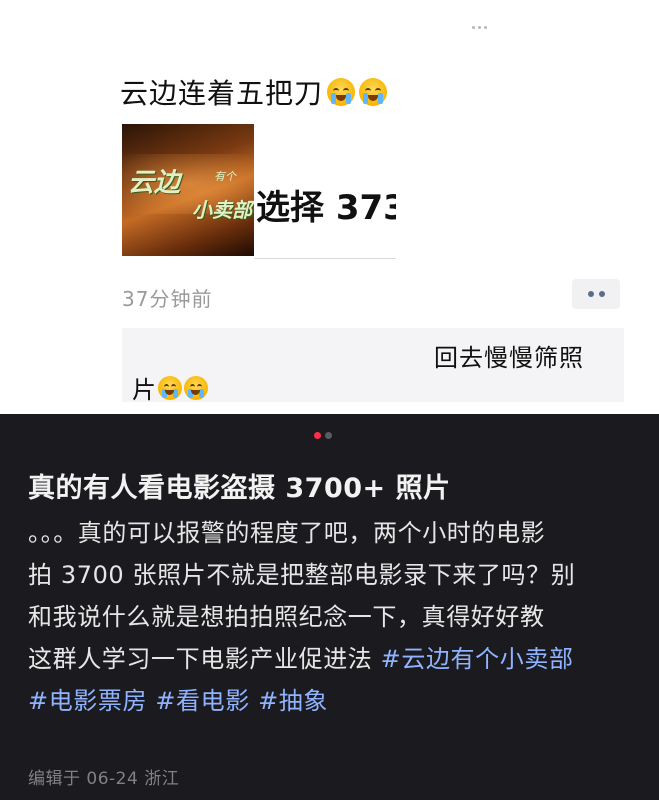  What do you see at coordinates (200, 659) in the screenshot?
I see `note-body-line-text: 这群人学习一下电影产业促进法` at bounding box center [200, 659].